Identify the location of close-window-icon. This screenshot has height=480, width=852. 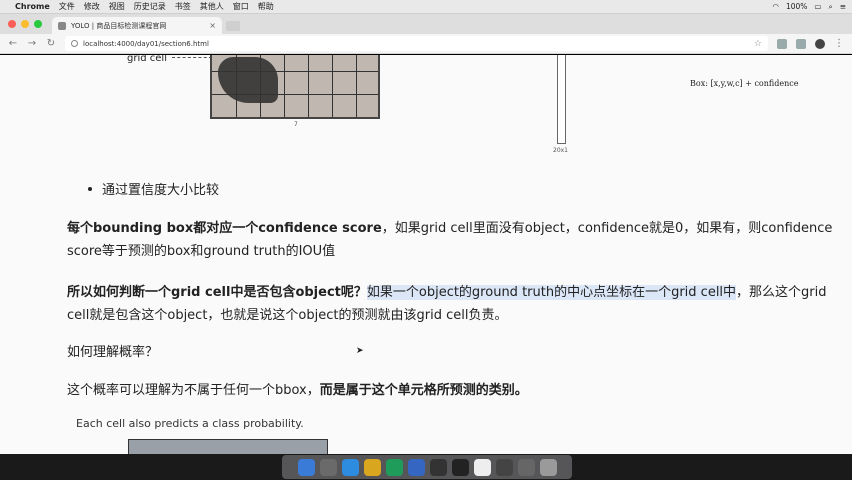
(12, 24).